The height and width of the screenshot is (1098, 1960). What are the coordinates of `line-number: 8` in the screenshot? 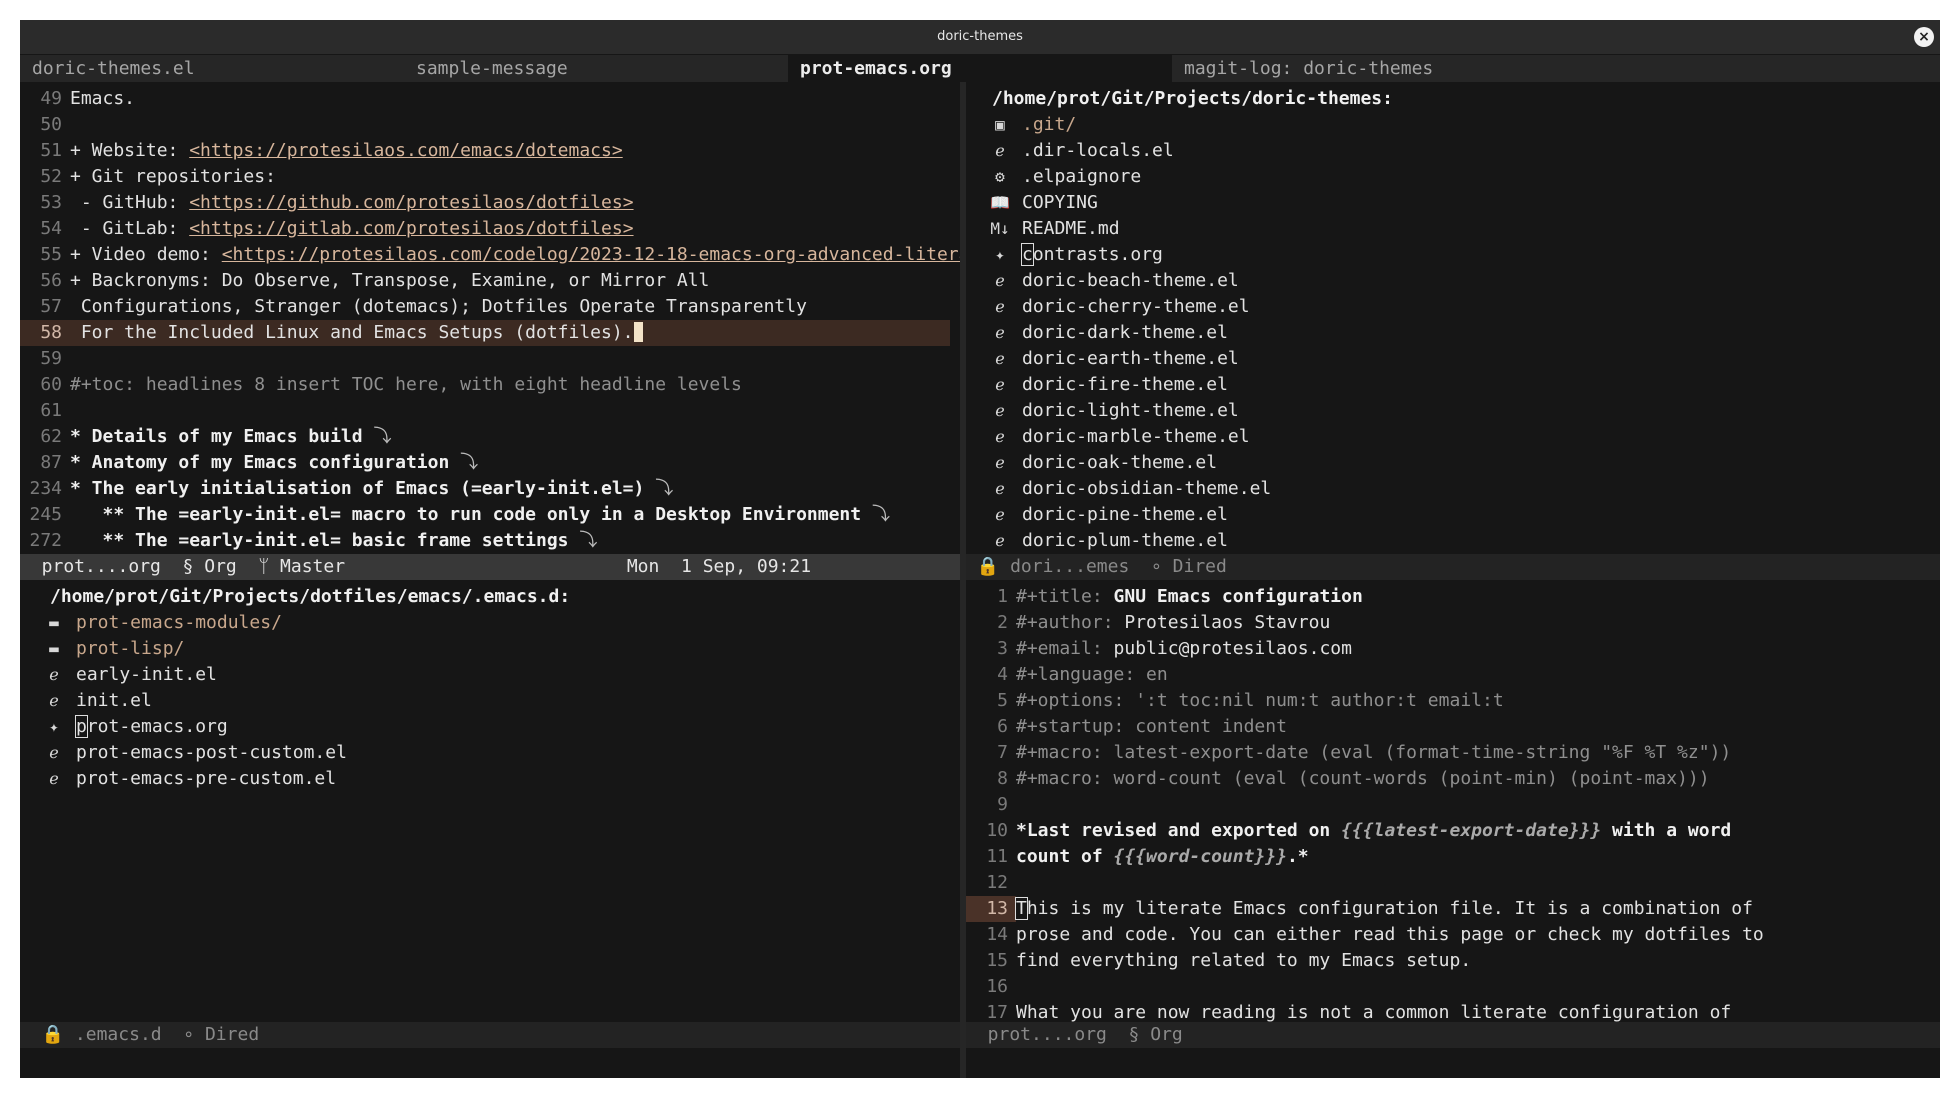 It's located at (1002, 778).